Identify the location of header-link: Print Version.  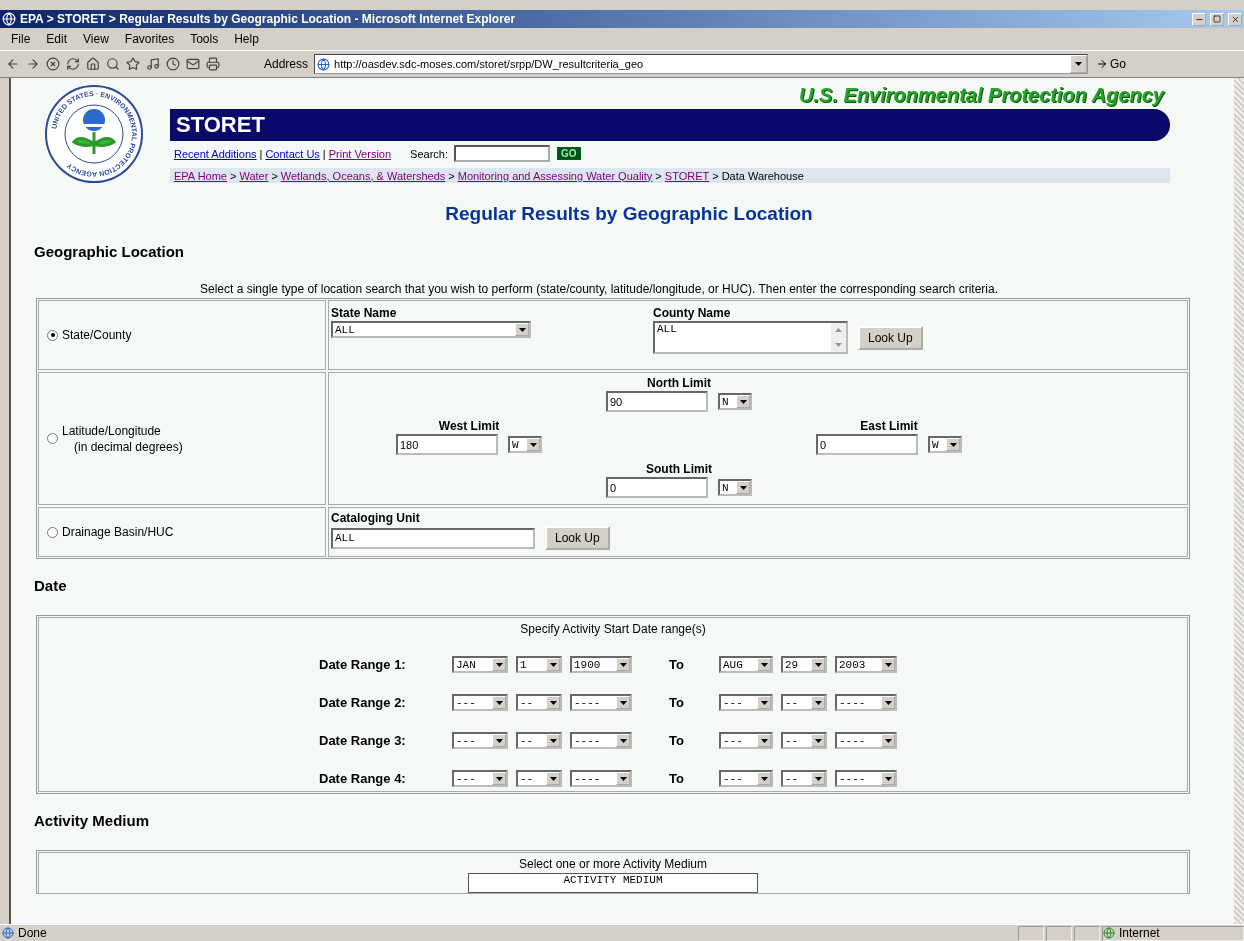
(360, 153).